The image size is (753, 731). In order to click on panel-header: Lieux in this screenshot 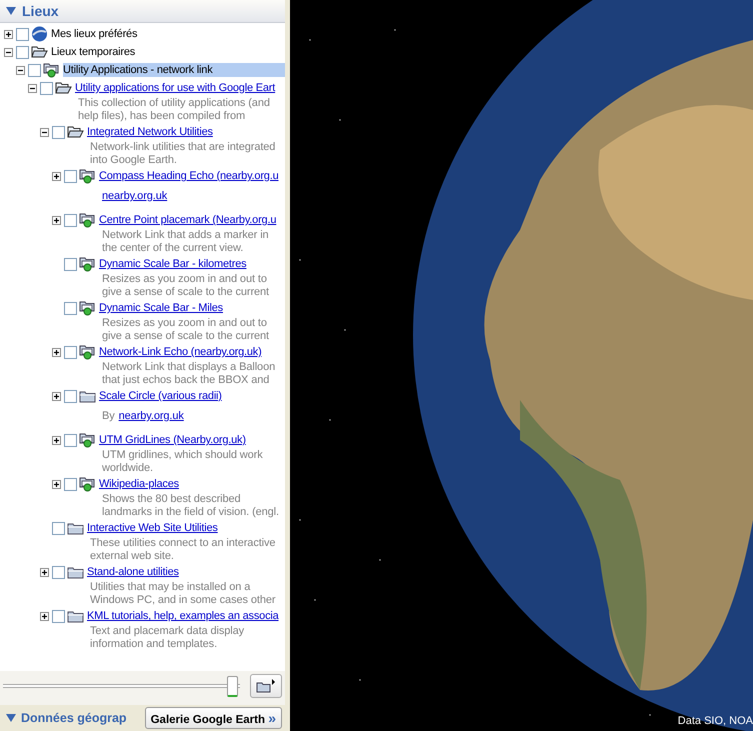, I will do `click(142, 11)`.